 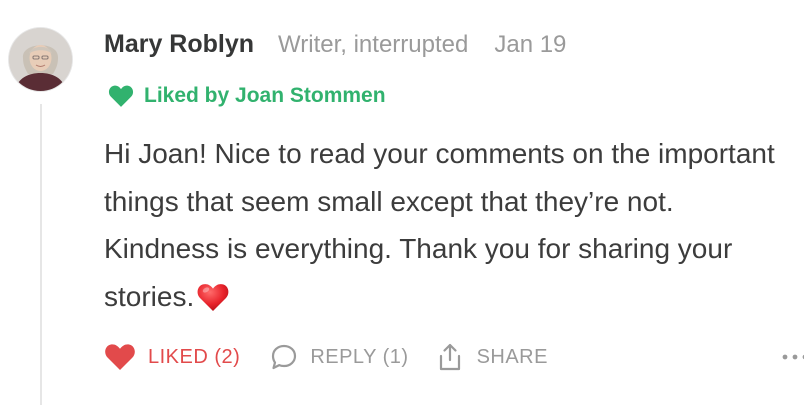 I want to click on comment-date: Jan 19, so click(x=530, y=45).